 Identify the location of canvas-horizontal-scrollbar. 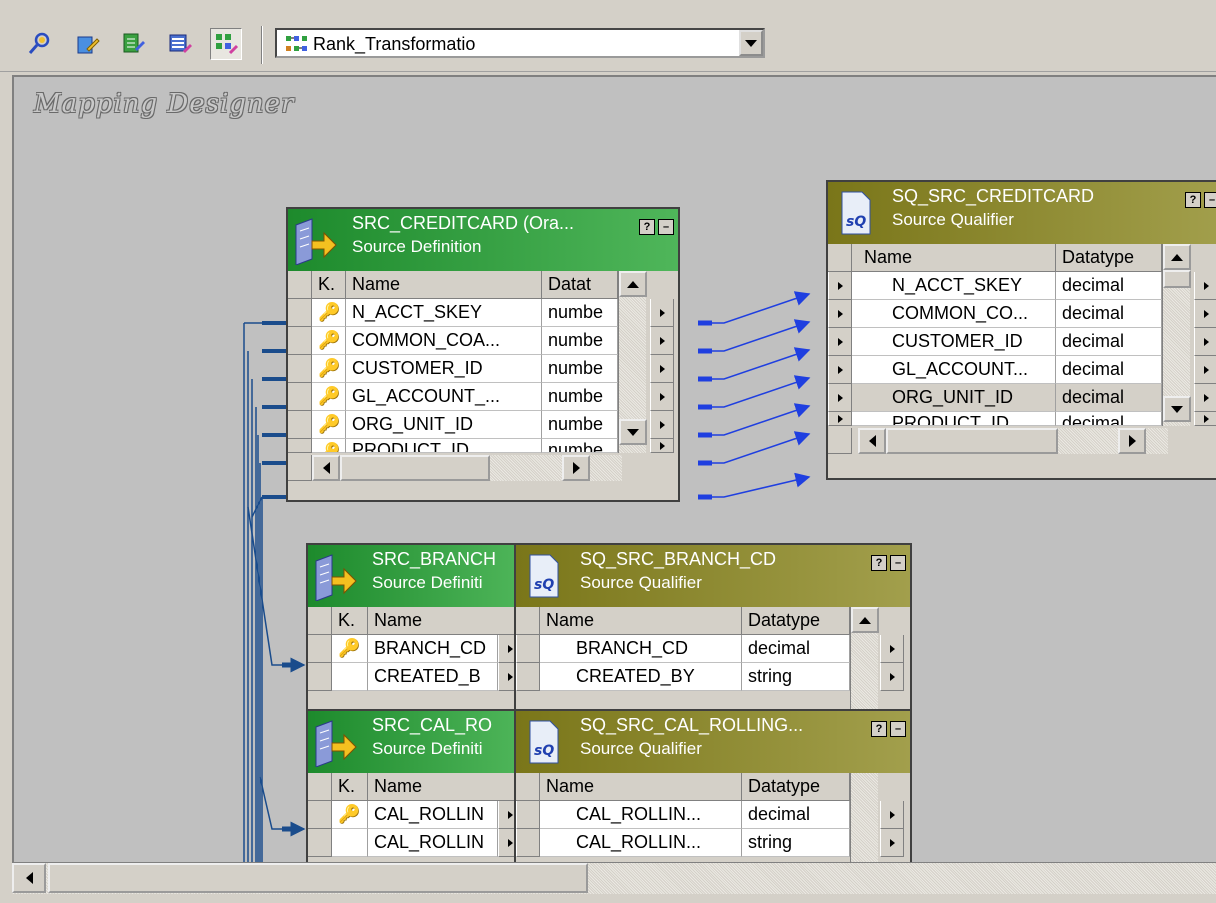
(614, 878).